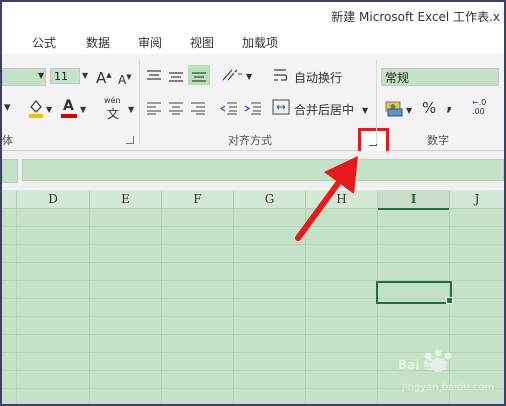 The image size is (506, 406). I want to click on annotation-arrow, so click(326, 198).